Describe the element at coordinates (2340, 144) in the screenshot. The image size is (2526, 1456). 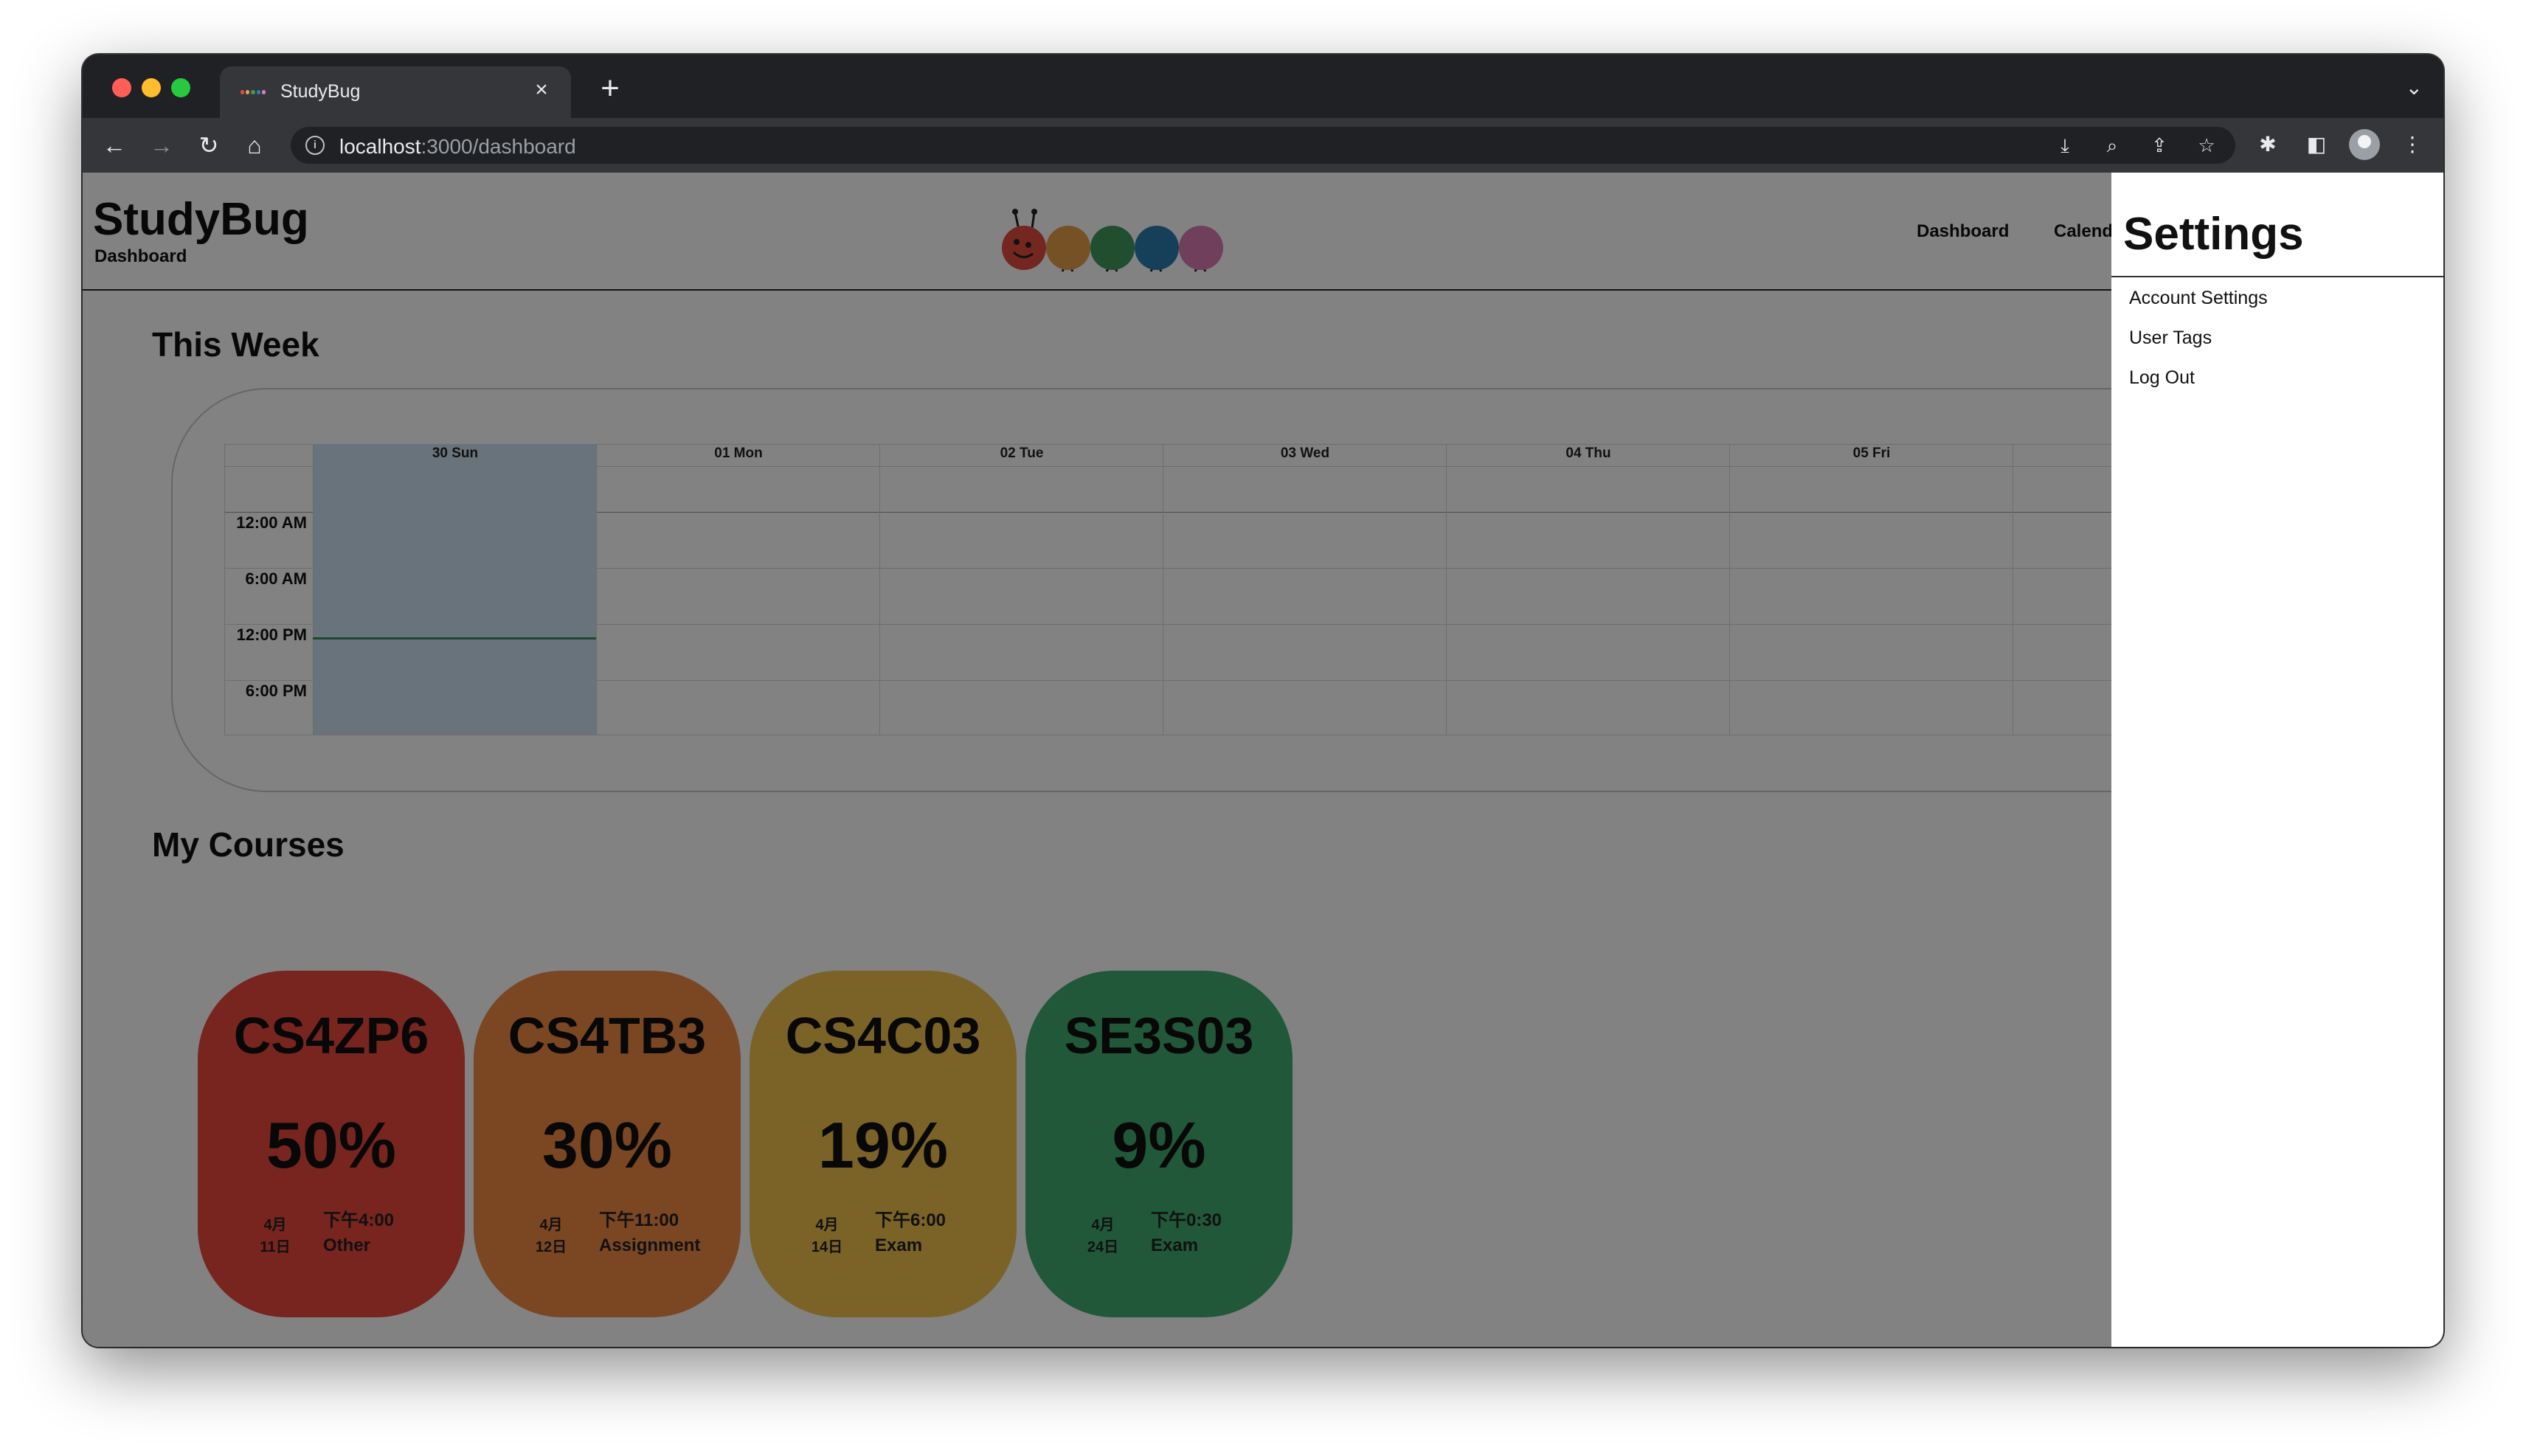
I see `toolbar-right: ✱ ◧ ⋮` at that location.